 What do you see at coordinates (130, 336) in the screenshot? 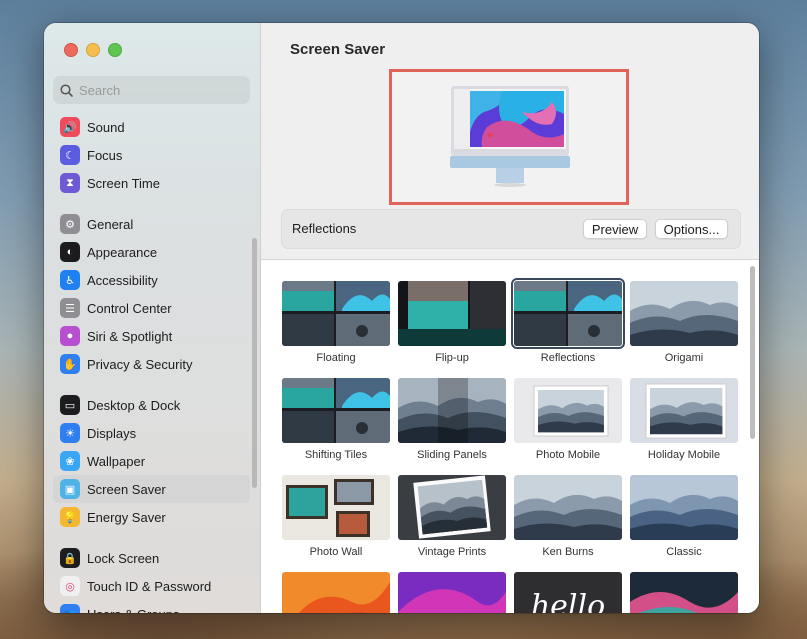
I see `sidebar-item-label: Siri & Spotlight` at bounding box center [130, 336].